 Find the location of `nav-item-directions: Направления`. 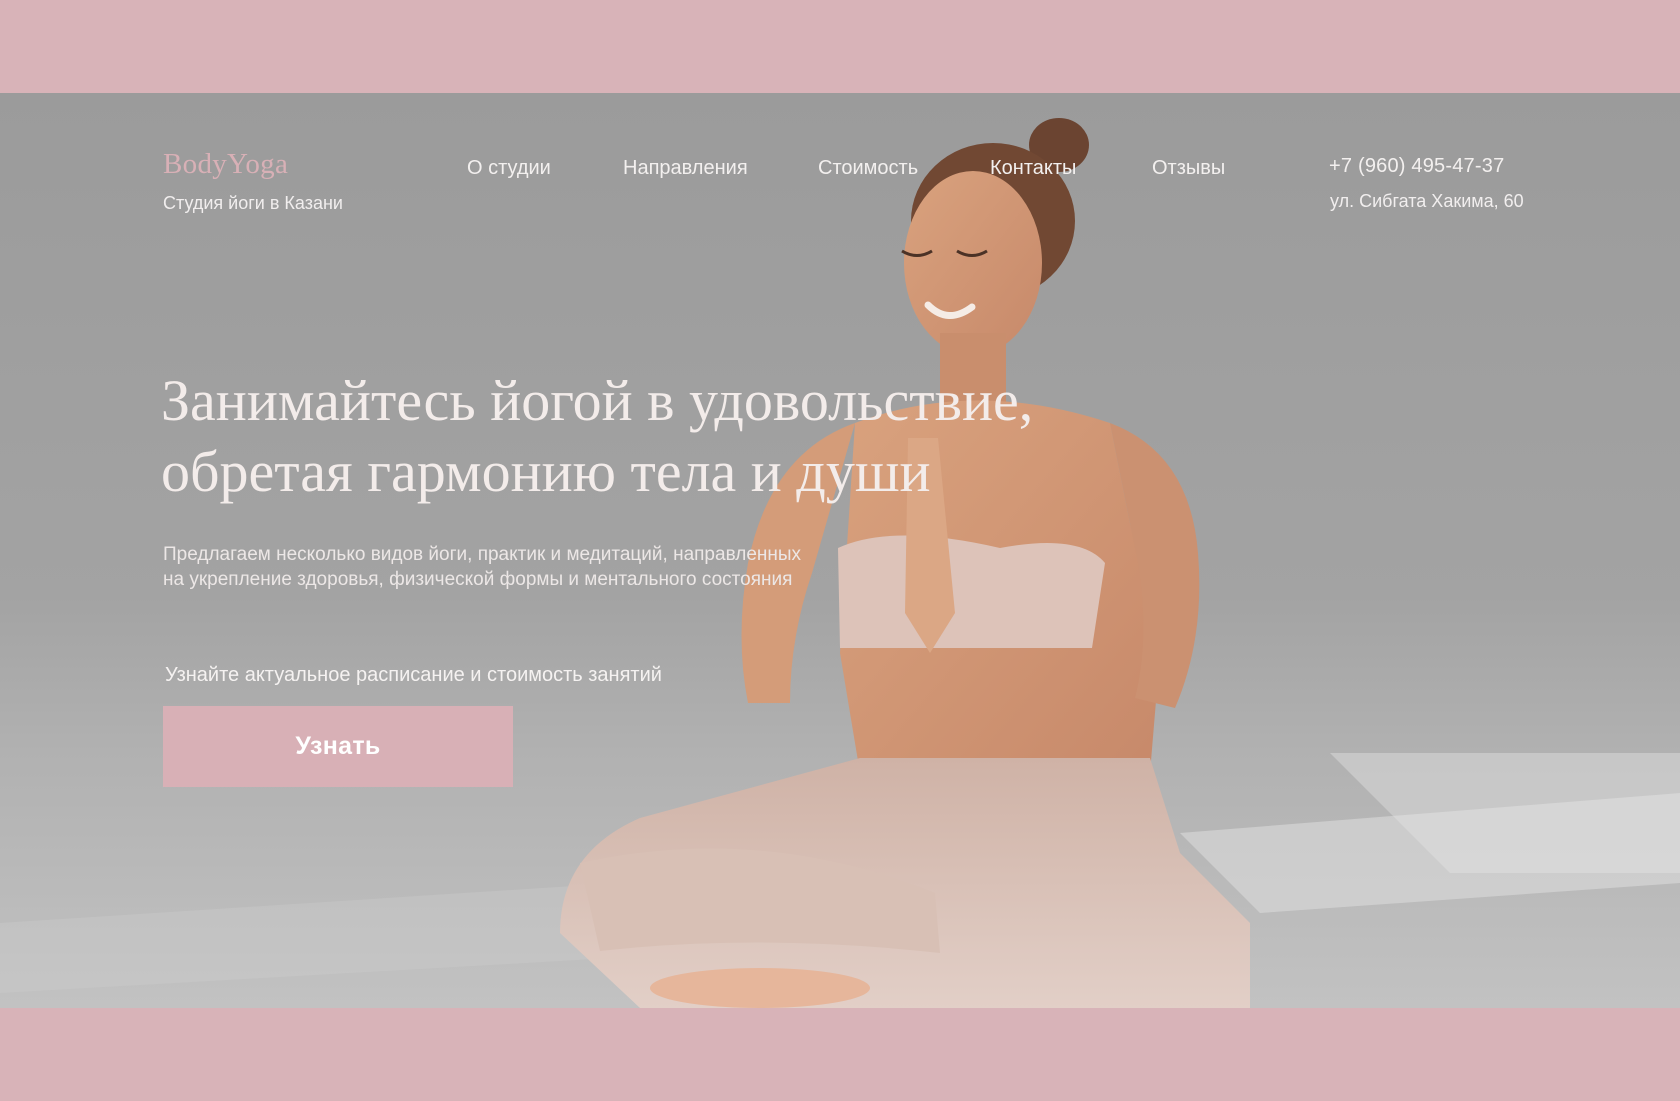

nav-item-directions: Направления is located at coordinates (685, 168).